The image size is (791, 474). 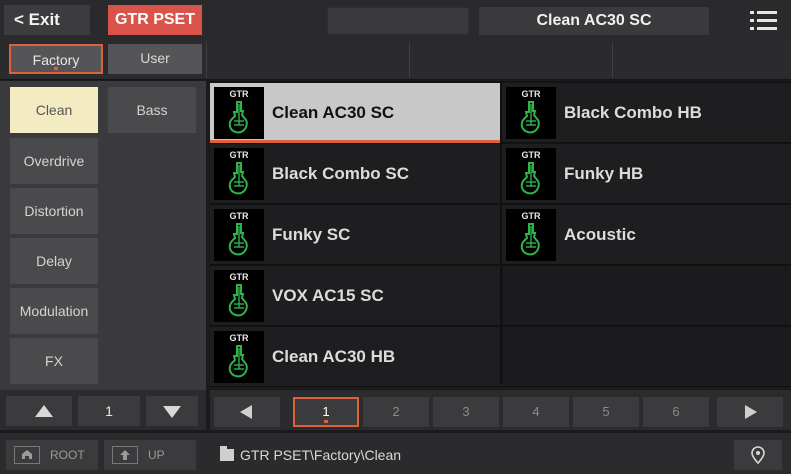 What do you see at coordinates (311, 234) in the screenshot?
I see `preset-name: Funky SC` at bounding box center [311, 234].